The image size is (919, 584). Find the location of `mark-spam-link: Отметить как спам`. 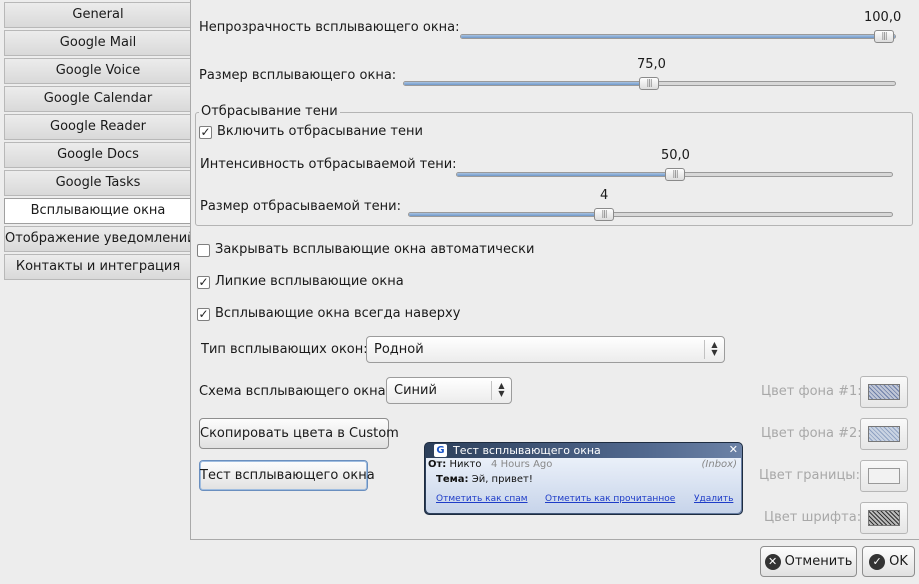

mark-spam-link: Отметить как спам is located at coordinates (482, 499).